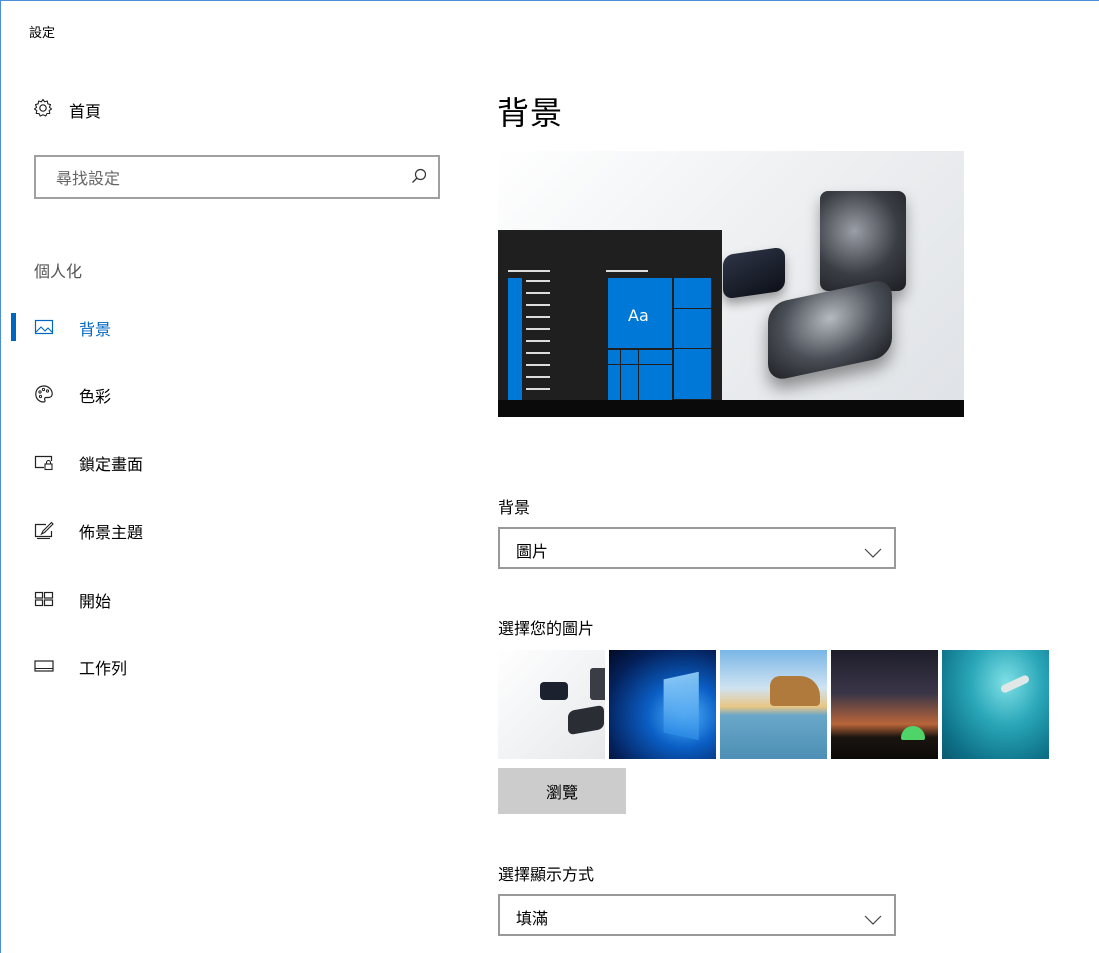 This screenshot has width=1099, height=953. What do you see at coordinates (44, 599) in the screenshot?
I see `start-icon` at bounding box center [44, 599].